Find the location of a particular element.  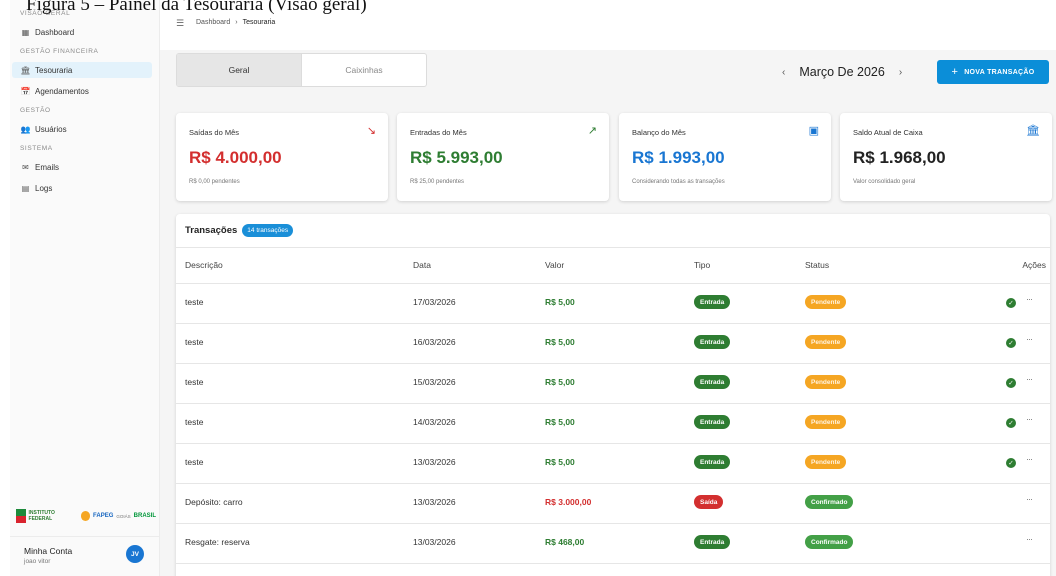

card-value: R$ 5.993,00 is located at coordinates (456, 157).